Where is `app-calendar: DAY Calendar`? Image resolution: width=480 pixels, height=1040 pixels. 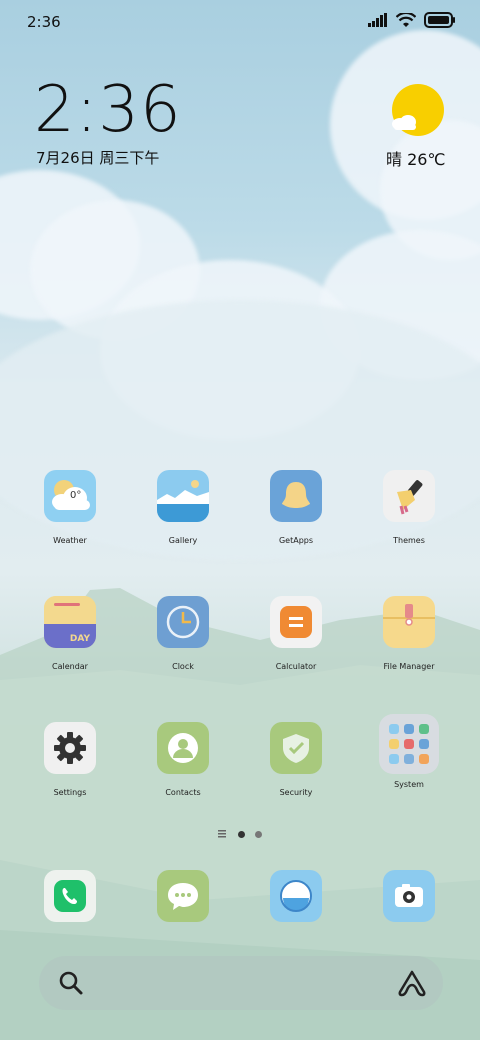
app-calendar: DAY Calendar is located at coordinates (70, 633).